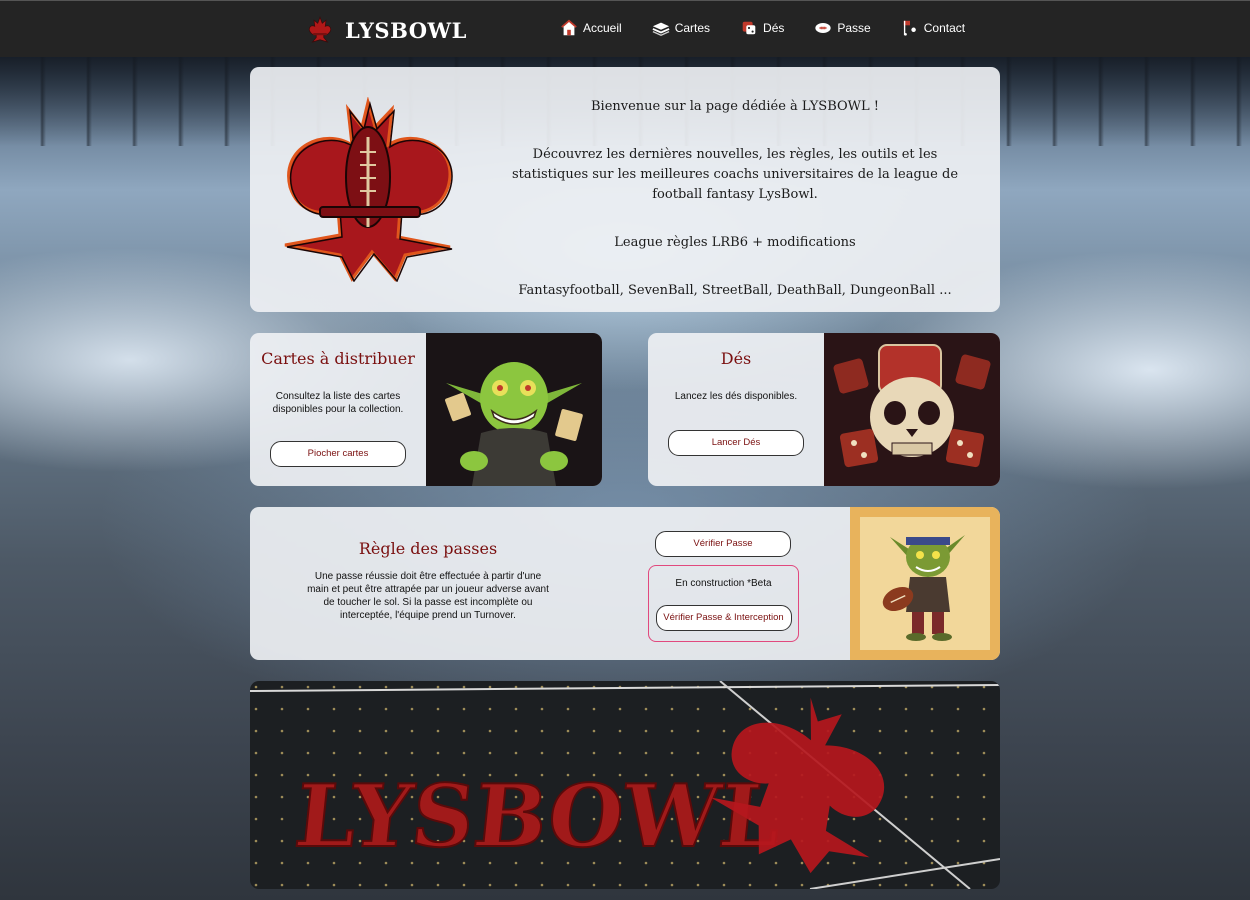 The image size is (1250, 900). I want to click on nav-item-contact: Contact, so click(933, 28).